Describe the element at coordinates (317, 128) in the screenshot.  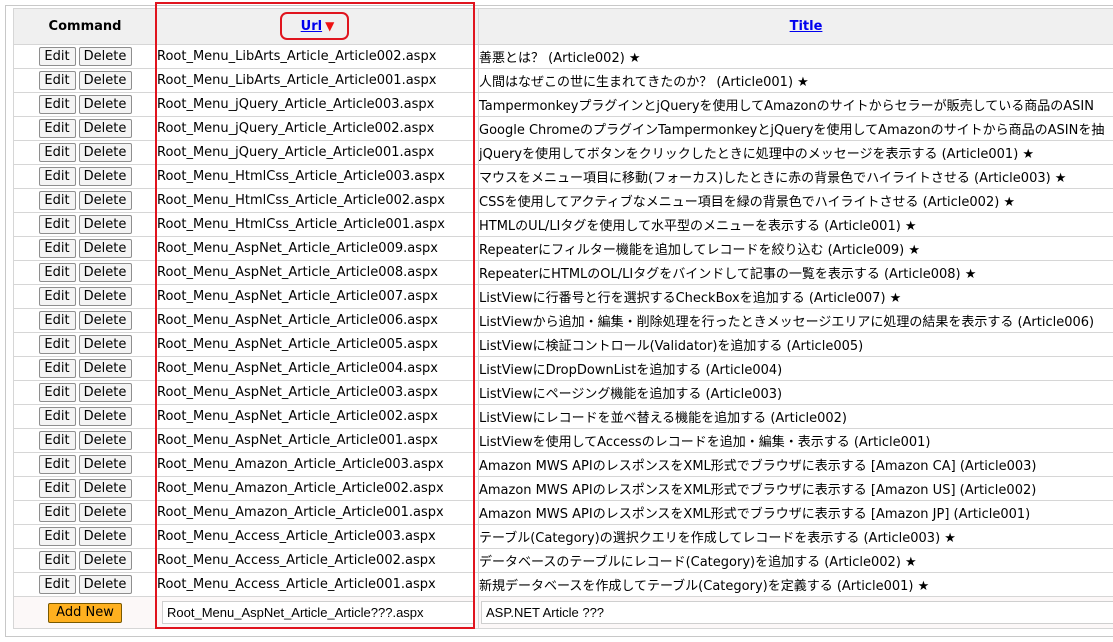
I see `row-url: Root_Menu_jQuery_Article_Article002.aspx` at that location.